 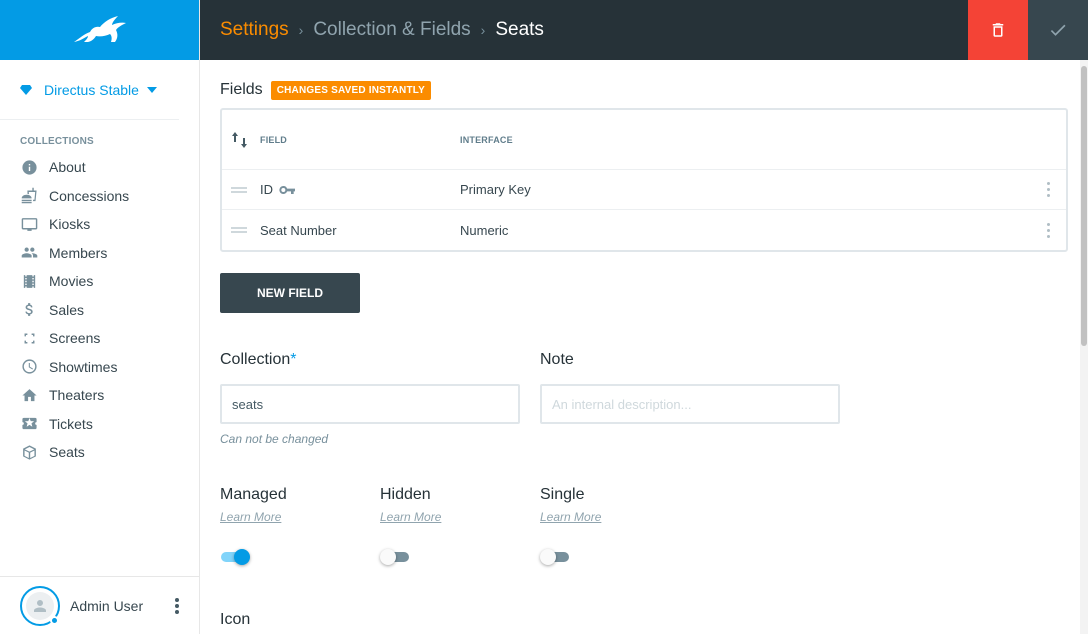 I want to click on note-group: Note, so click(x=700, y=398).